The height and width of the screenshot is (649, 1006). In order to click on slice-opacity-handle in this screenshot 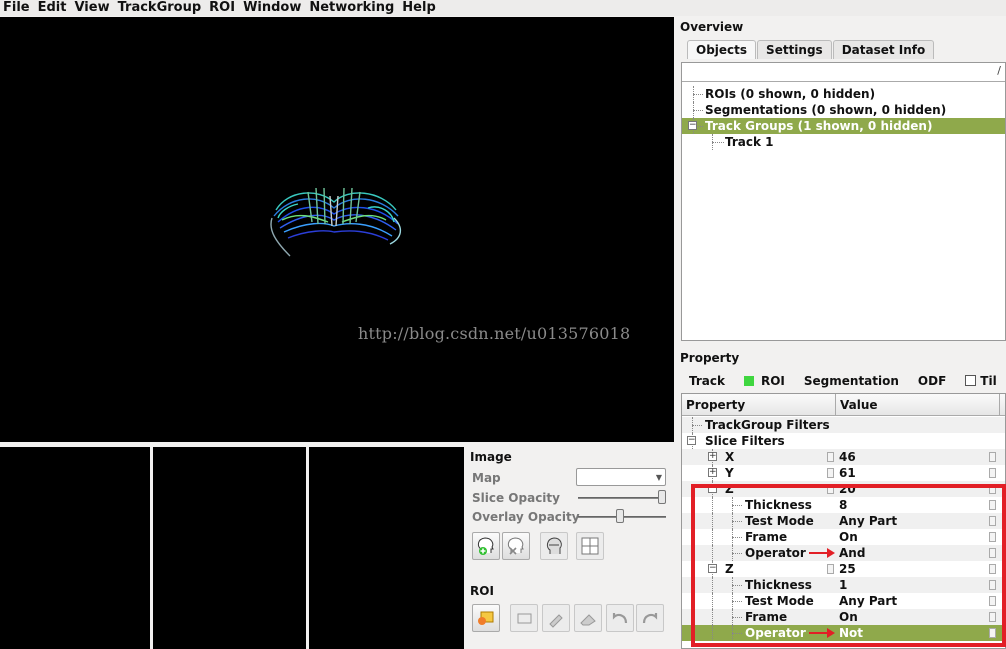, I will do `click(661, 497)`.